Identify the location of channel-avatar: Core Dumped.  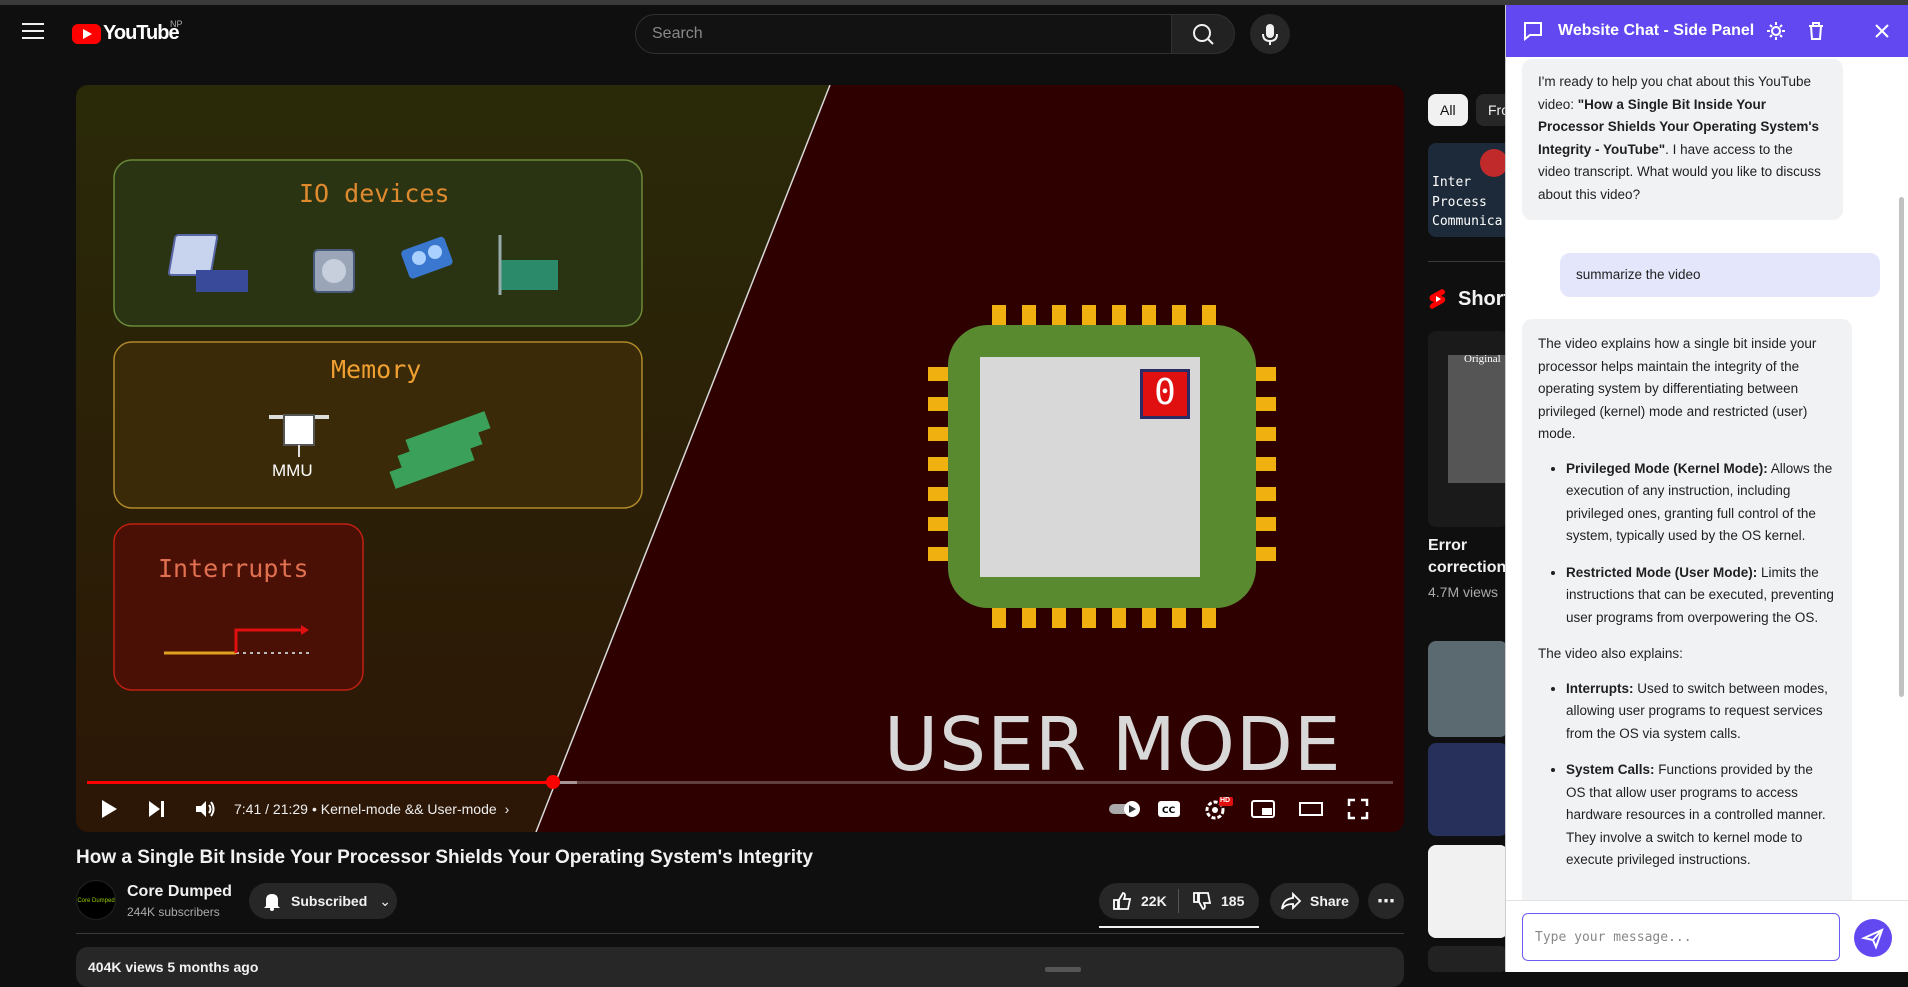
(96, 900).